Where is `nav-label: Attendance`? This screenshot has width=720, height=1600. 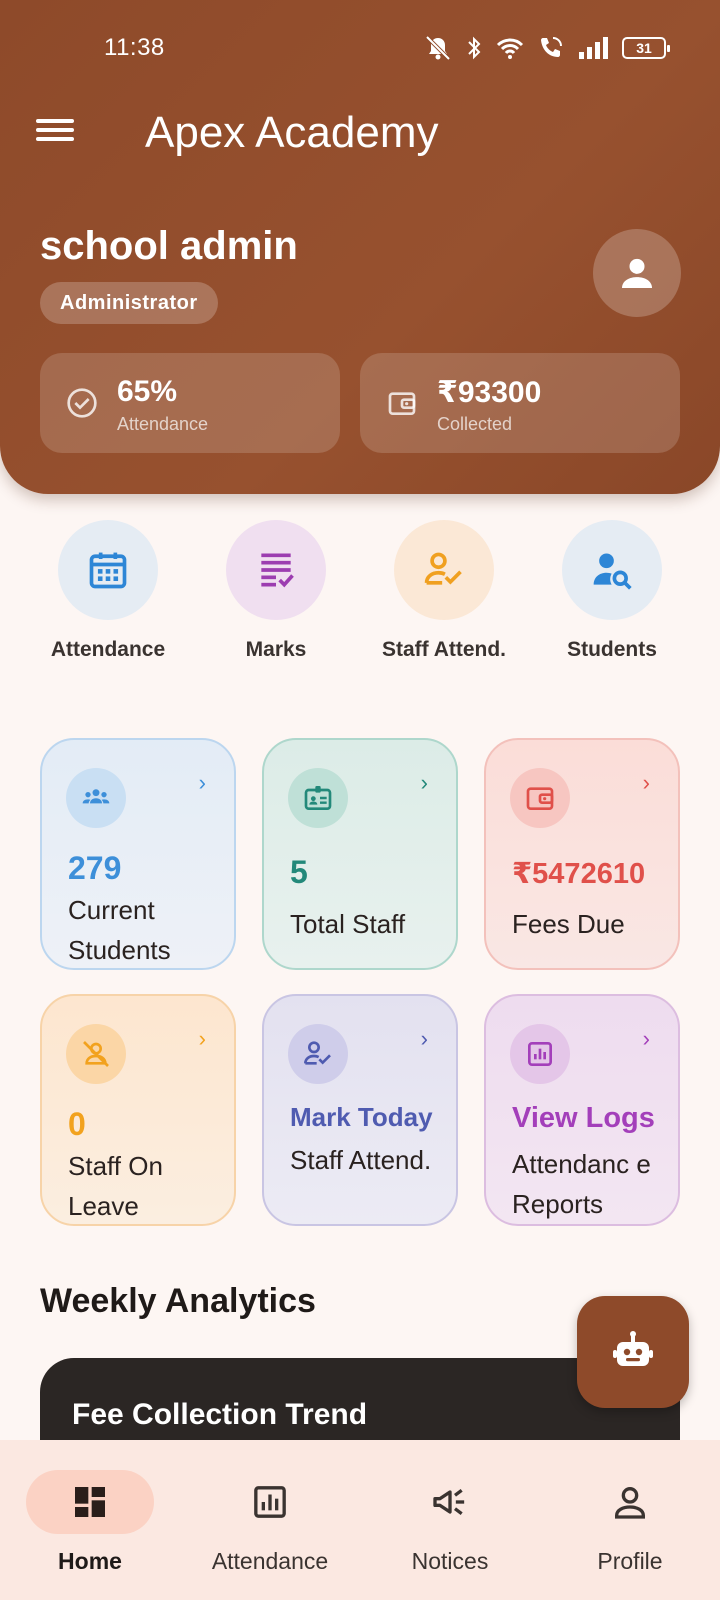 nav-label: Attendance is located at coordinates (270, 1561).